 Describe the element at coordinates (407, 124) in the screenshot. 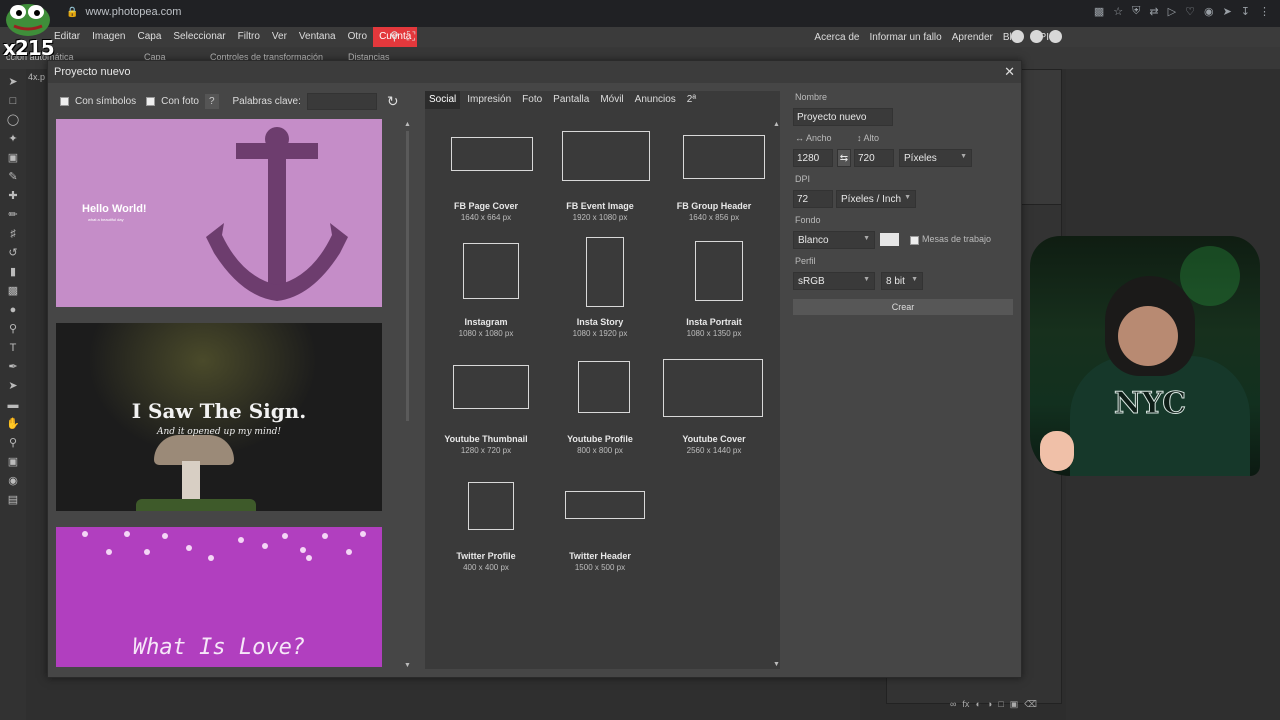

I see `scroll-up-icon: ▲` at that location.